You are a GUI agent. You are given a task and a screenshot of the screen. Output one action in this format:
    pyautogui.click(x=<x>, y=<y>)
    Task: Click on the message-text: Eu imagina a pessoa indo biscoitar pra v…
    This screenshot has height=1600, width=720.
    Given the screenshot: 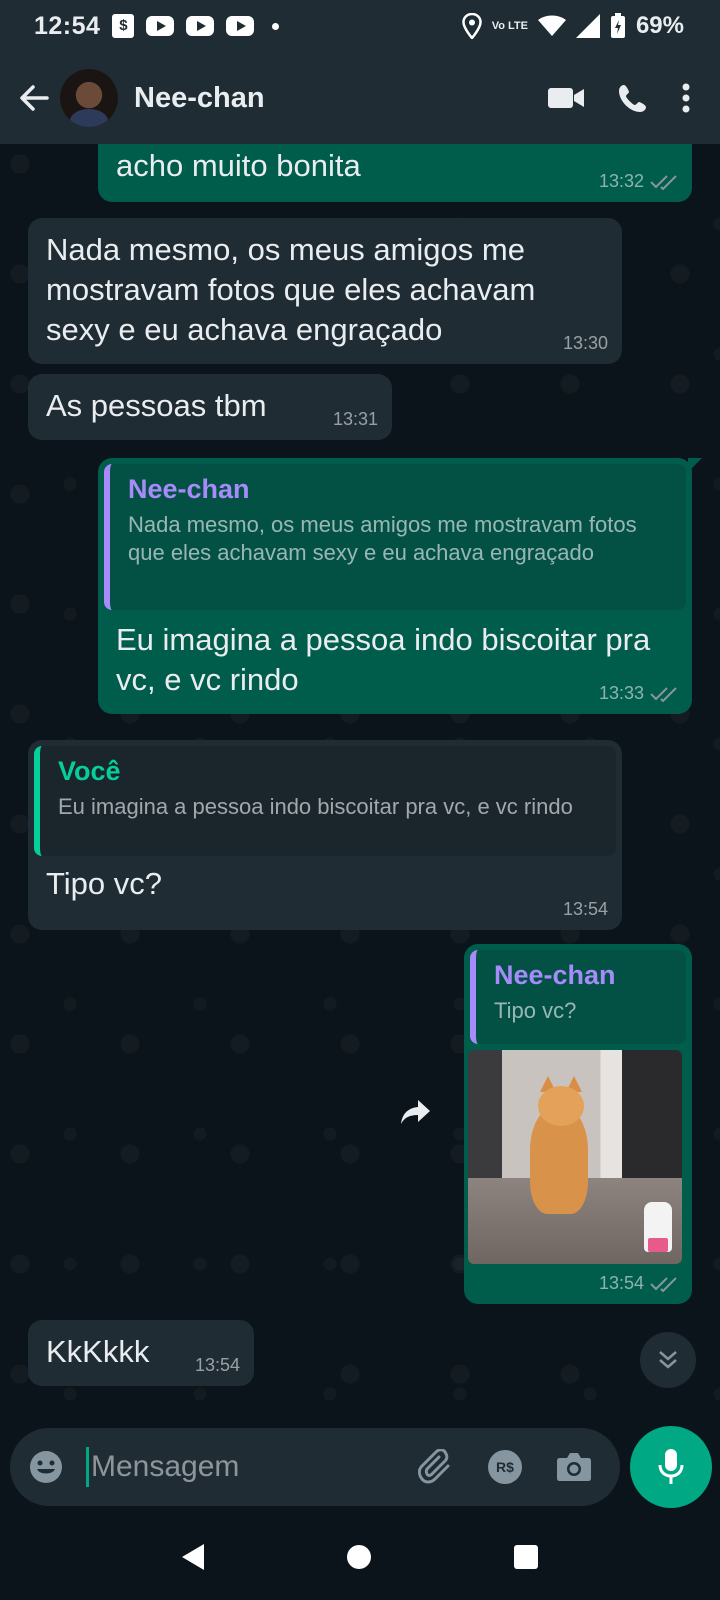 What is the action you would take?
    pyautogui.click(x=383, y=659)
    